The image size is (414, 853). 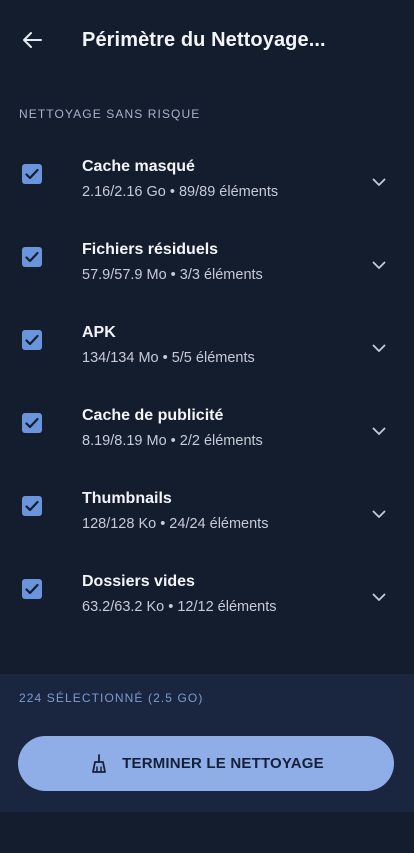 I want to click on back-button, so click(x=32, y=40).